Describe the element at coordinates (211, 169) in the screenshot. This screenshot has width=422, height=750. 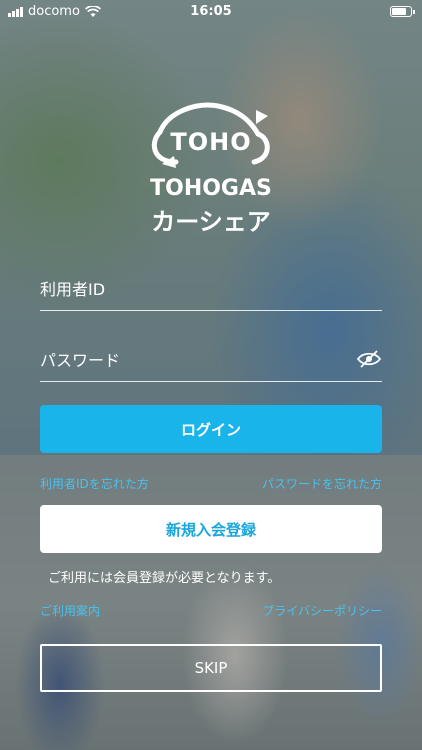
I see `app-logo: TOHO TOHOGAS カーシェア` at that location.